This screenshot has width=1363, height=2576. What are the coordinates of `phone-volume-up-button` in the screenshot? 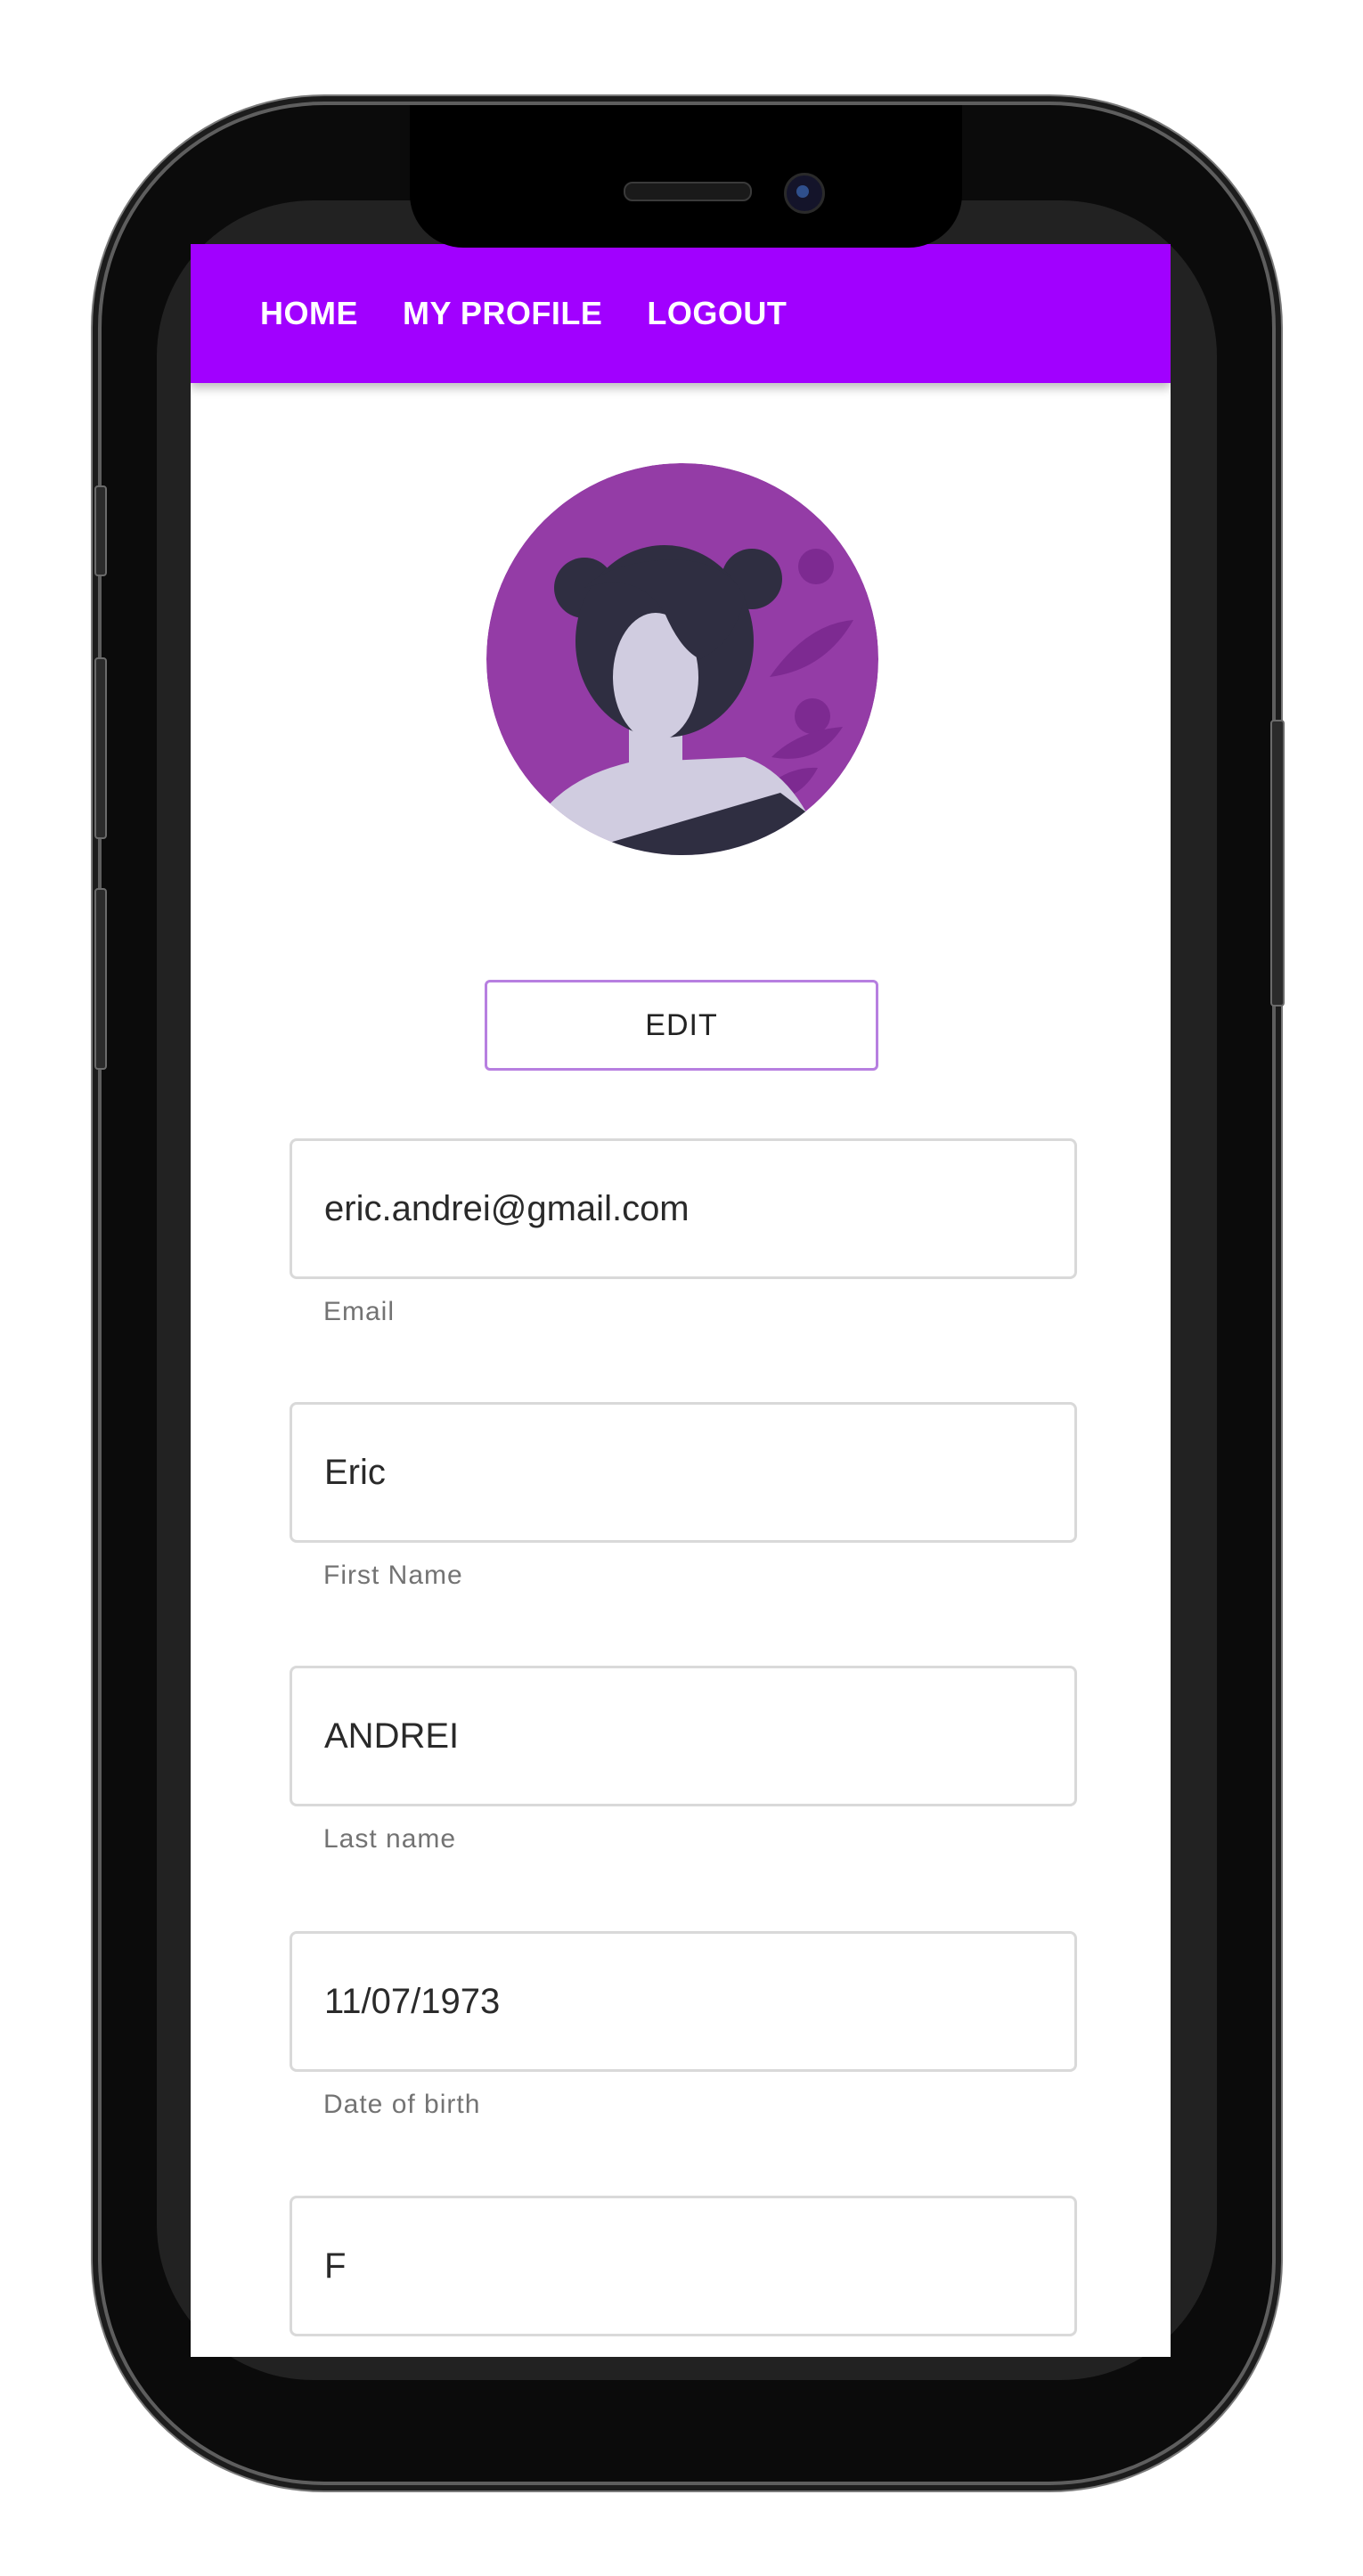 It's located at (101, 748).